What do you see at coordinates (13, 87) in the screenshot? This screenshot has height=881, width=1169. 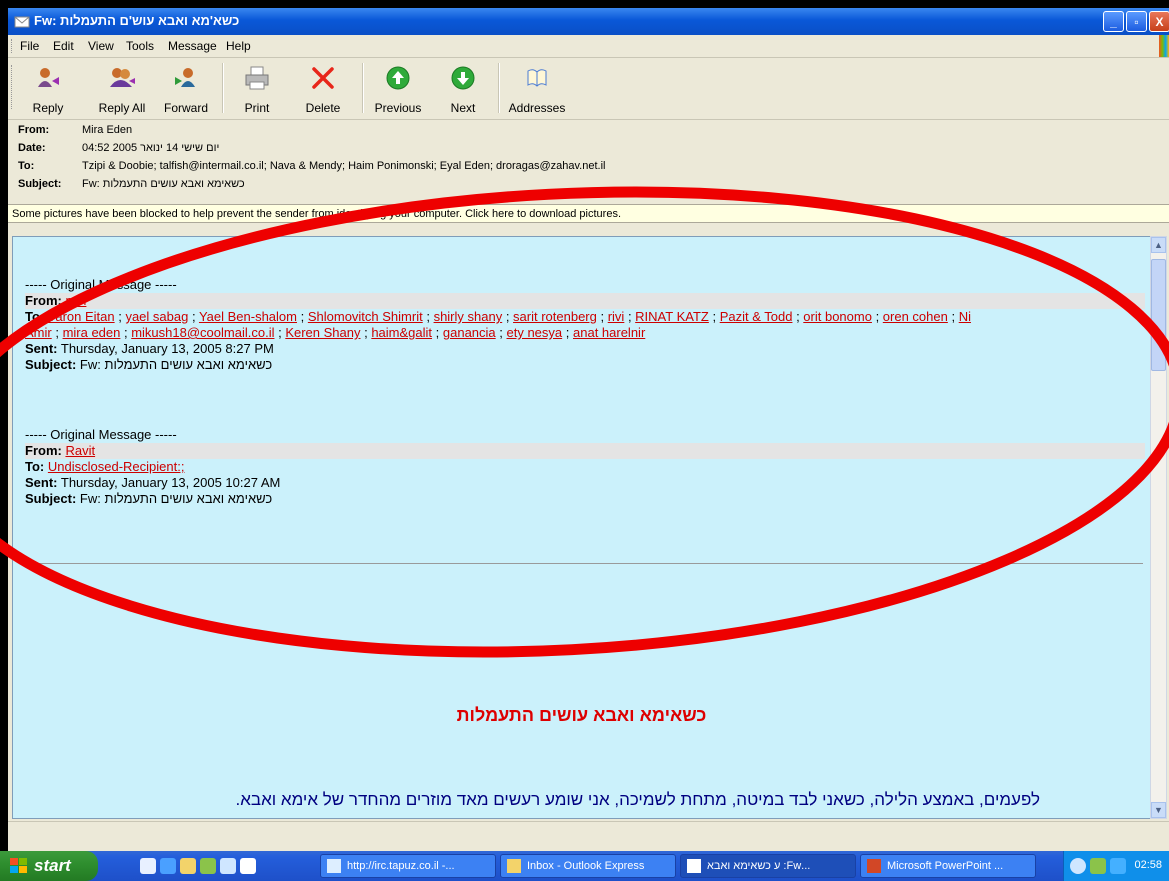 I see `toolbar-grip` at bounding box center [13, 87].